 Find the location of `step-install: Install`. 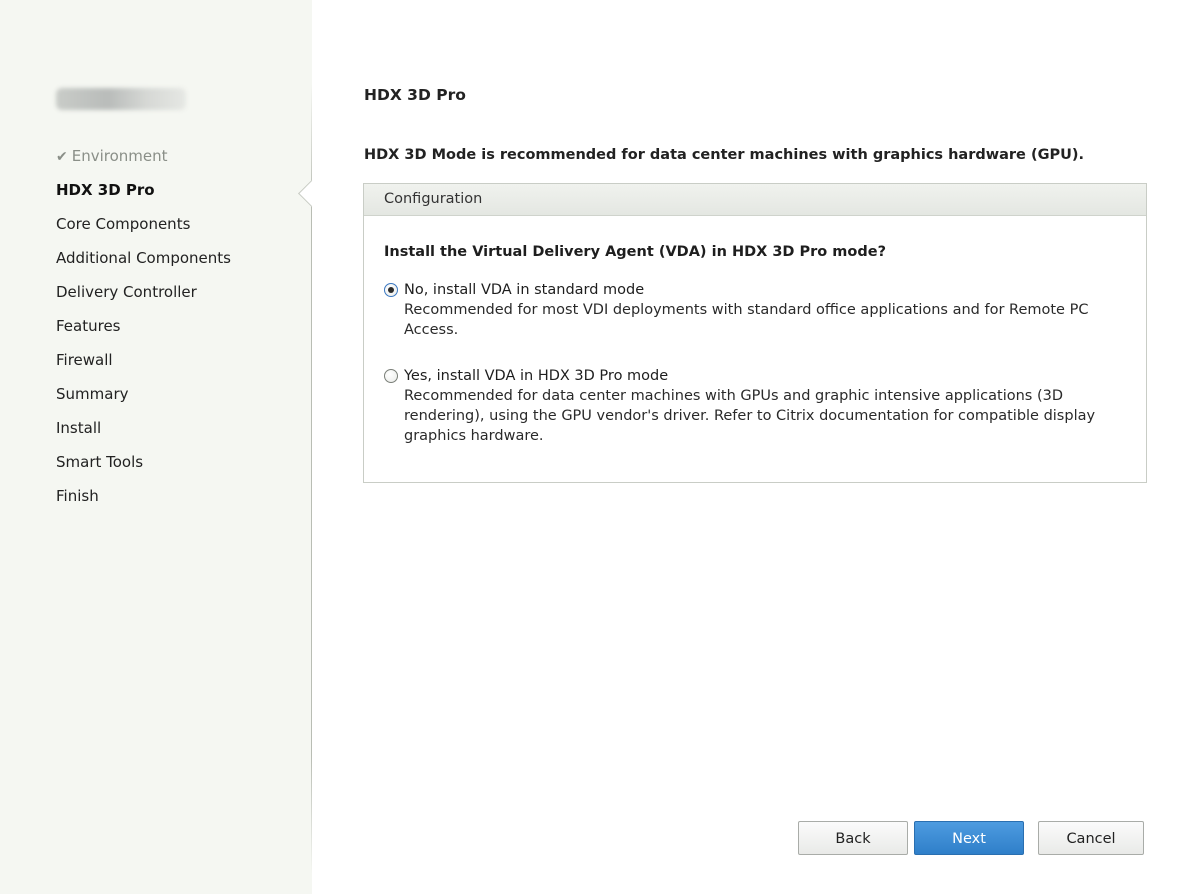

step-install: Install is located at coordinates (143, 433).